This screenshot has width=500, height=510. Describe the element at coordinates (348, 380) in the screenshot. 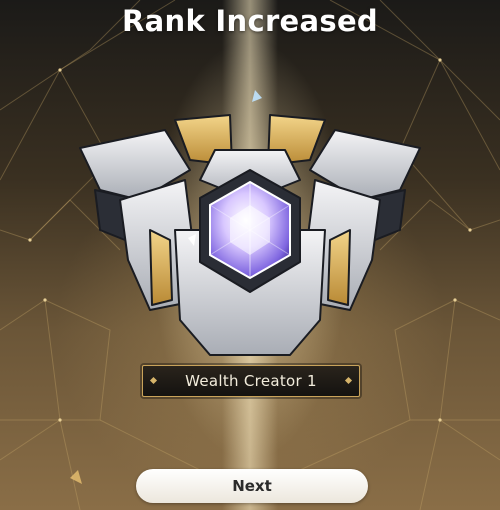

I see `plate-ornament-right` at that location.